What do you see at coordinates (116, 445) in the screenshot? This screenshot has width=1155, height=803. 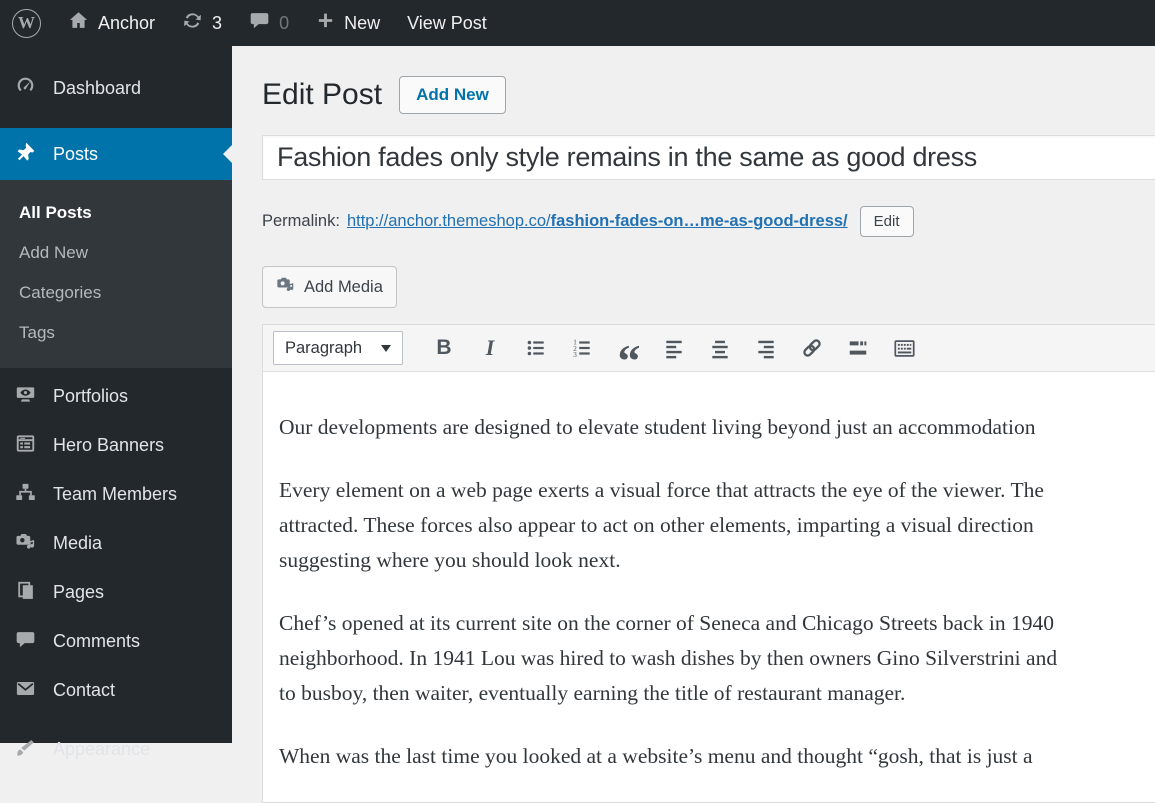 I see `sidebar-item-hero-banners: Hero Banners` at bounding box center [116, 445].